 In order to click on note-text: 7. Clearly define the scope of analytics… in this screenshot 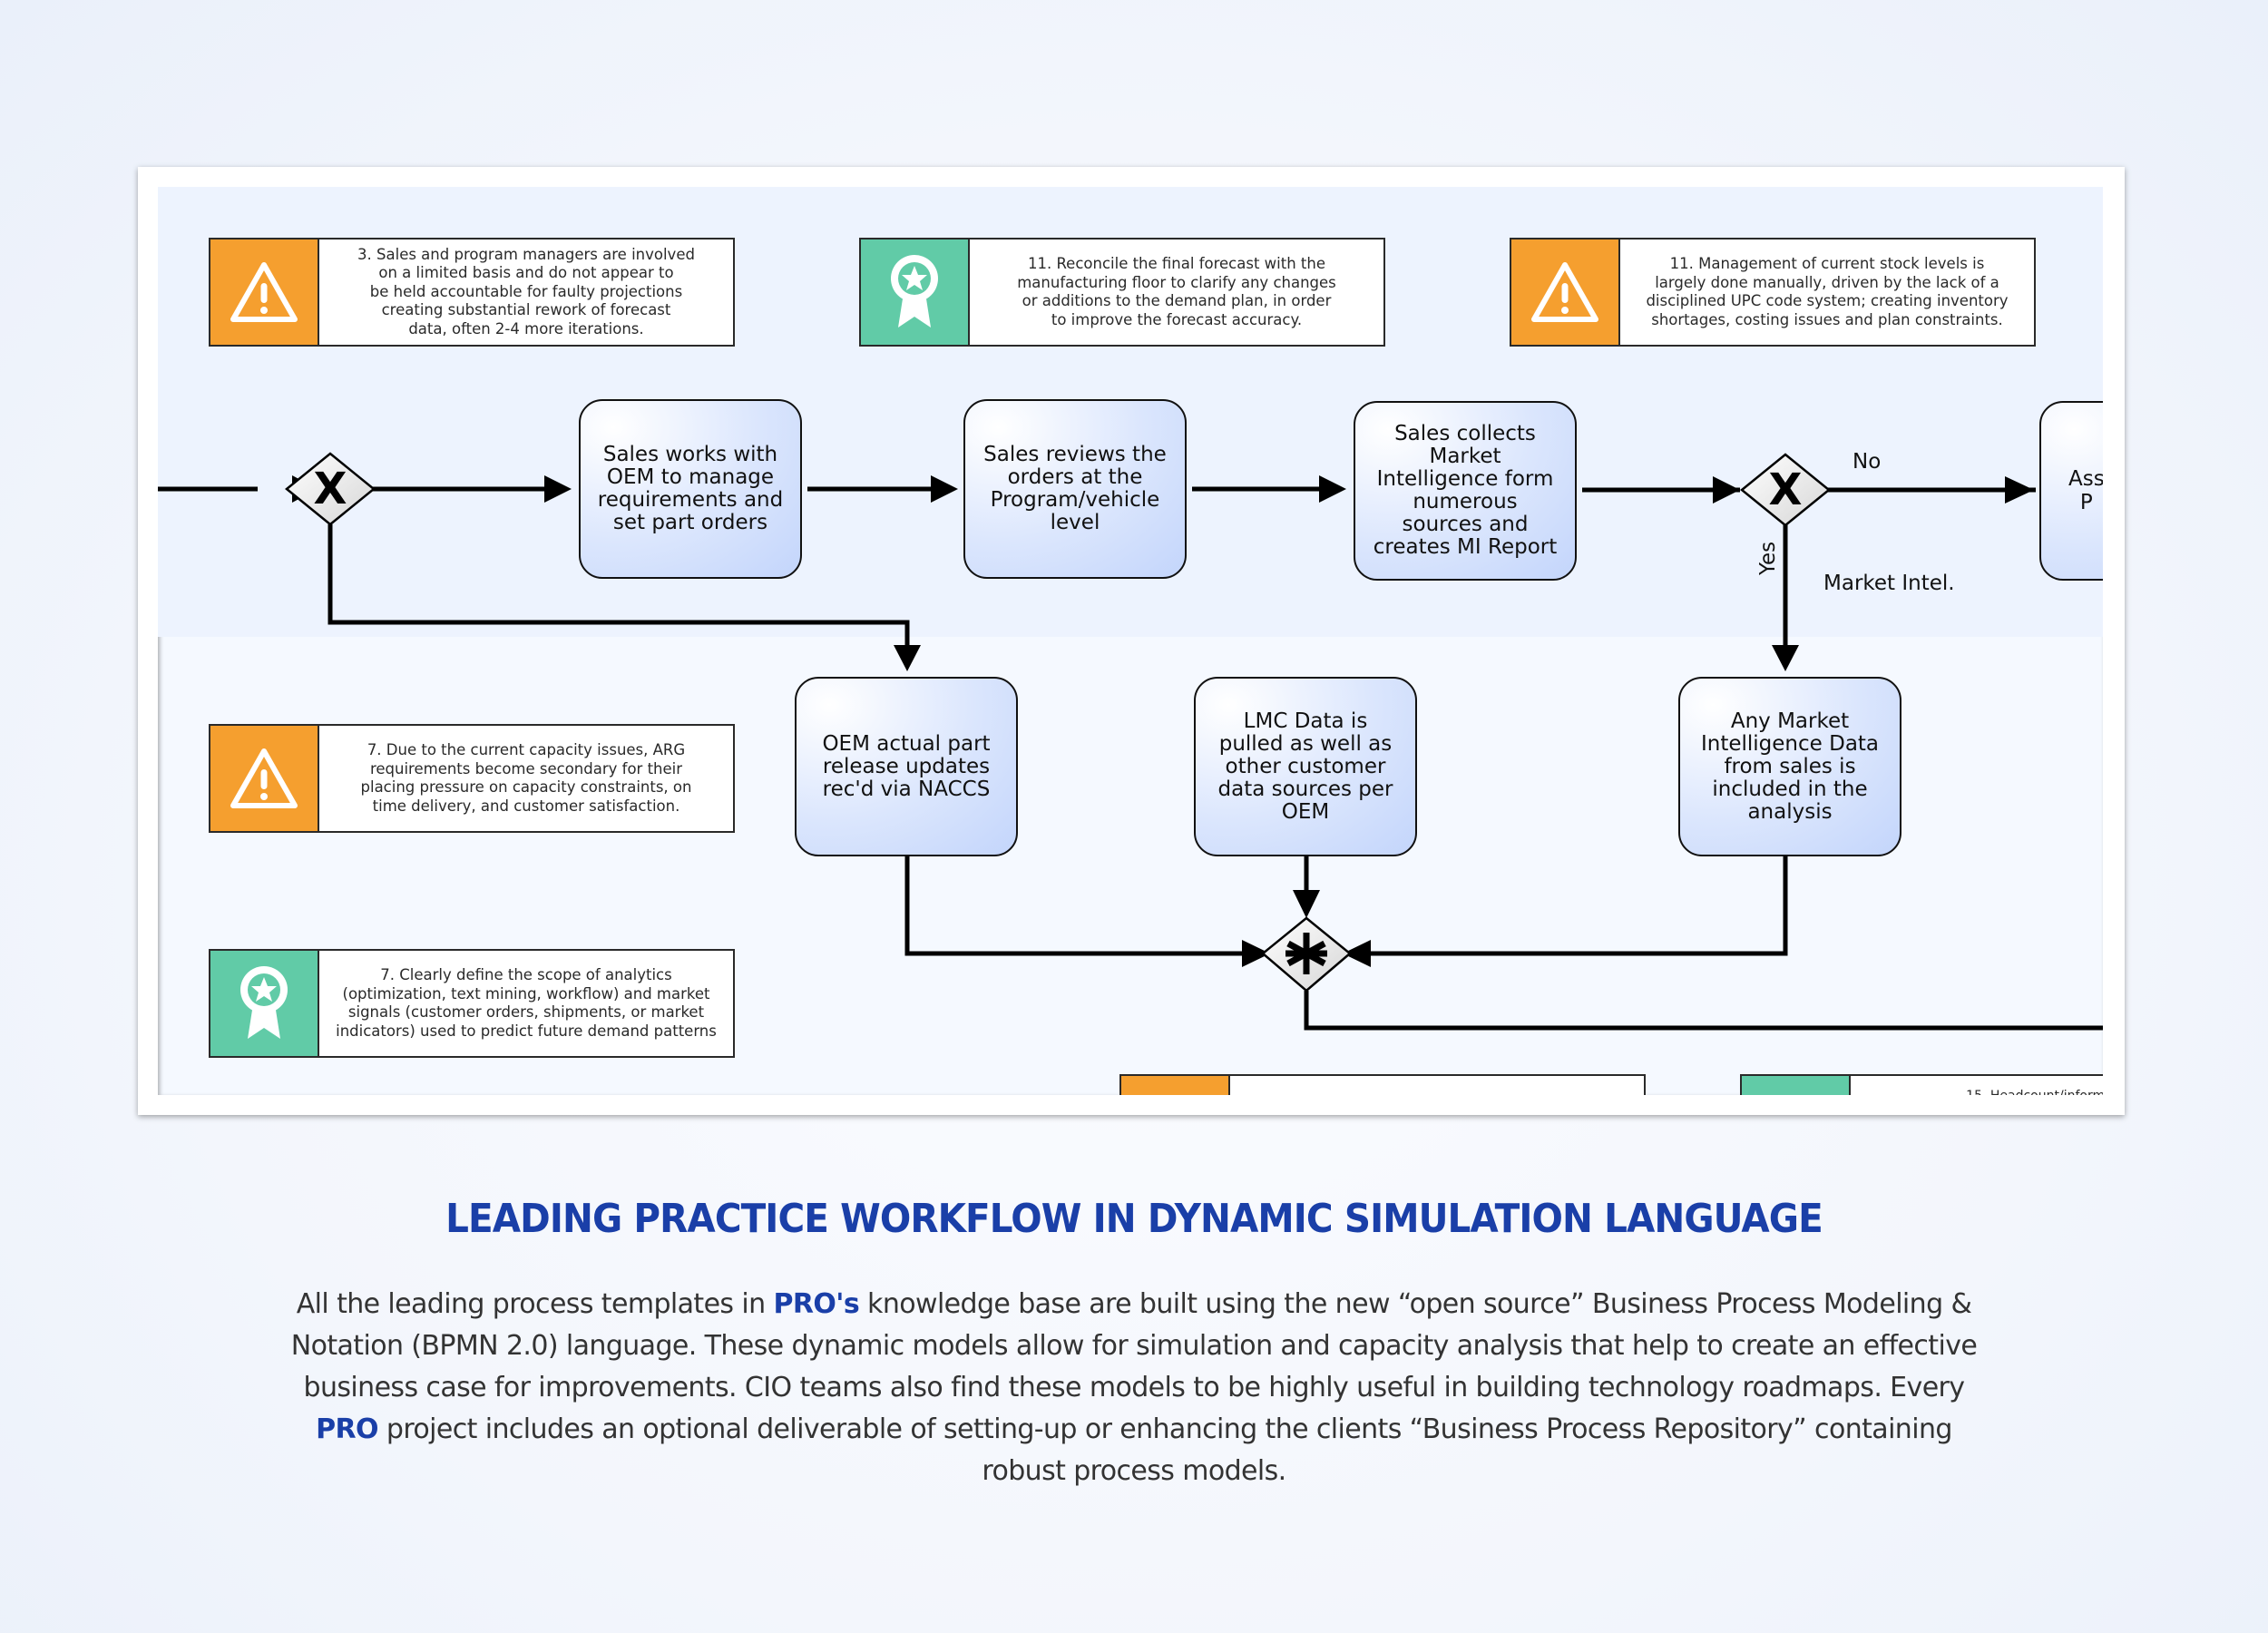, I will do `click(526, 1003)`.